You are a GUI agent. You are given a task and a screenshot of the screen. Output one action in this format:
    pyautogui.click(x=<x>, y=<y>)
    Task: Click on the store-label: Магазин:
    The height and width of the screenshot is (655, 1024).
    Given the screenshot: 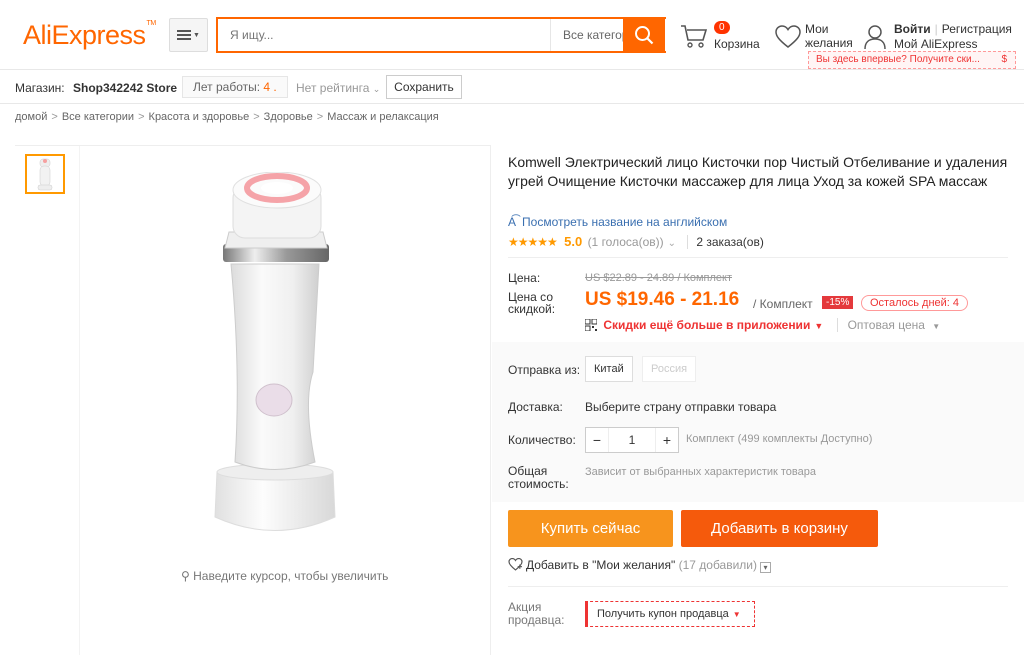 What is the action you would take?
    pyautogui.click(x=40, y=88)
    